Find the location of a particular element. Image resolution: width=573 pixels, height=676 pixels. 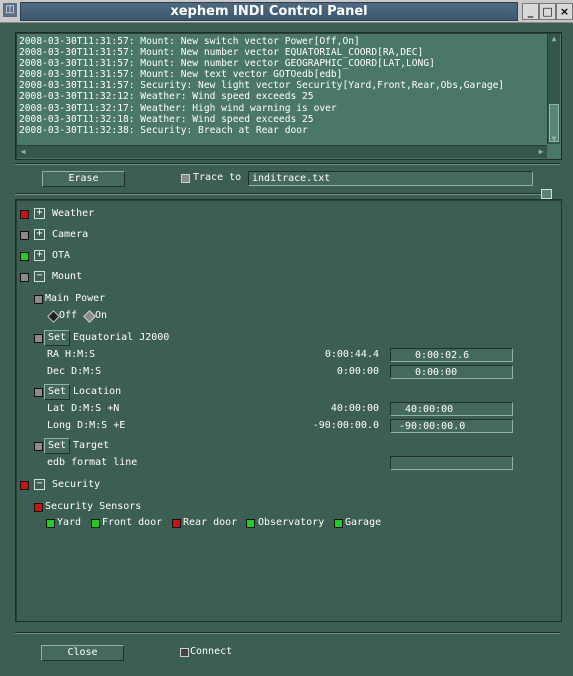

weather-expand-icon: + is located at coordinates (39, 213).